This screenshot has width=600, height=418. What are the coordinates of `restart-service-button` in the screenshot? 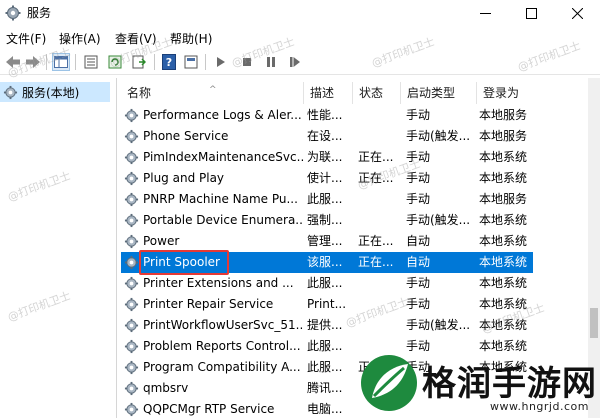 It's located at (295, 62).